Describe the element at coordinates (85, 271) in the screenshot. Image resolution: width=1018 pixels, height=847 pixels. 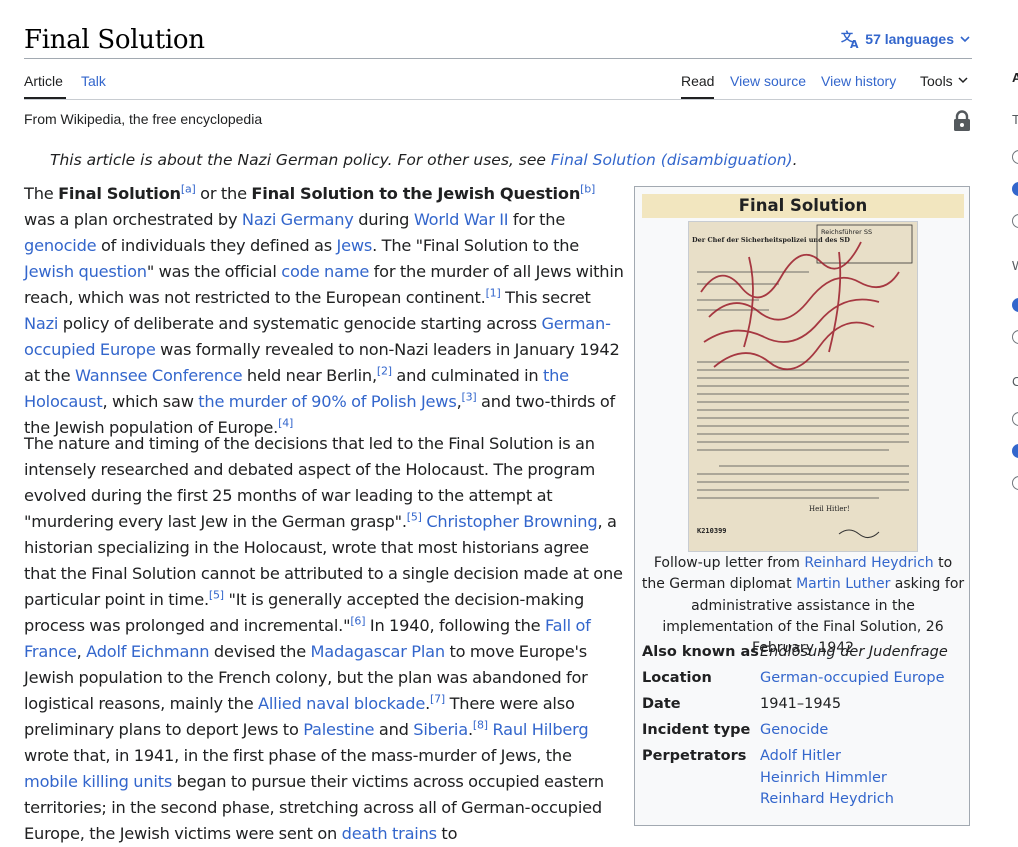
I see `link-jewish-question: Jewish question` at that location.